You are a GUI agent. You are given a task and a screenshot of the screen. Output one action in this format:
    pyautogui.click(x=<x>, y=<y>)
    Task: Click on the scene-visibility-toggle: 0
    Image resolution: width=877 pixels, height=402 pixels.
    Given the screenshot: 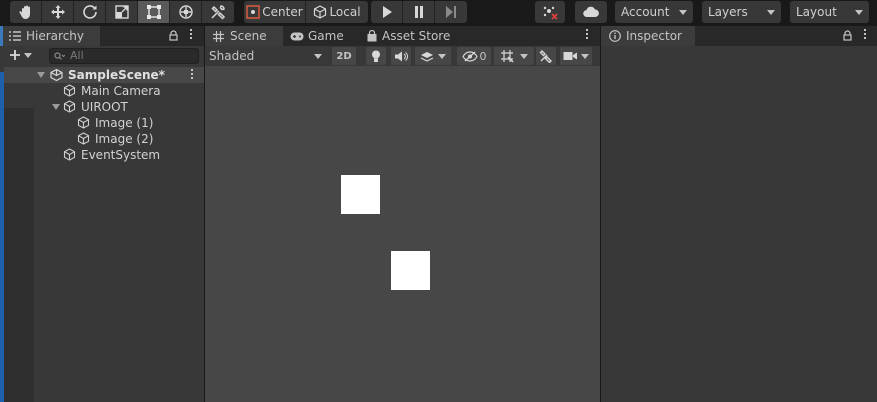 What is the action you would take?
    pyautogui.click(x=474, y=56)
    